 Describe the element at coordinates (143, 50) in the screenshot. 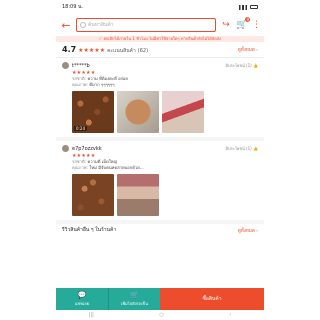

I see `rating-count: (62)` at that location.